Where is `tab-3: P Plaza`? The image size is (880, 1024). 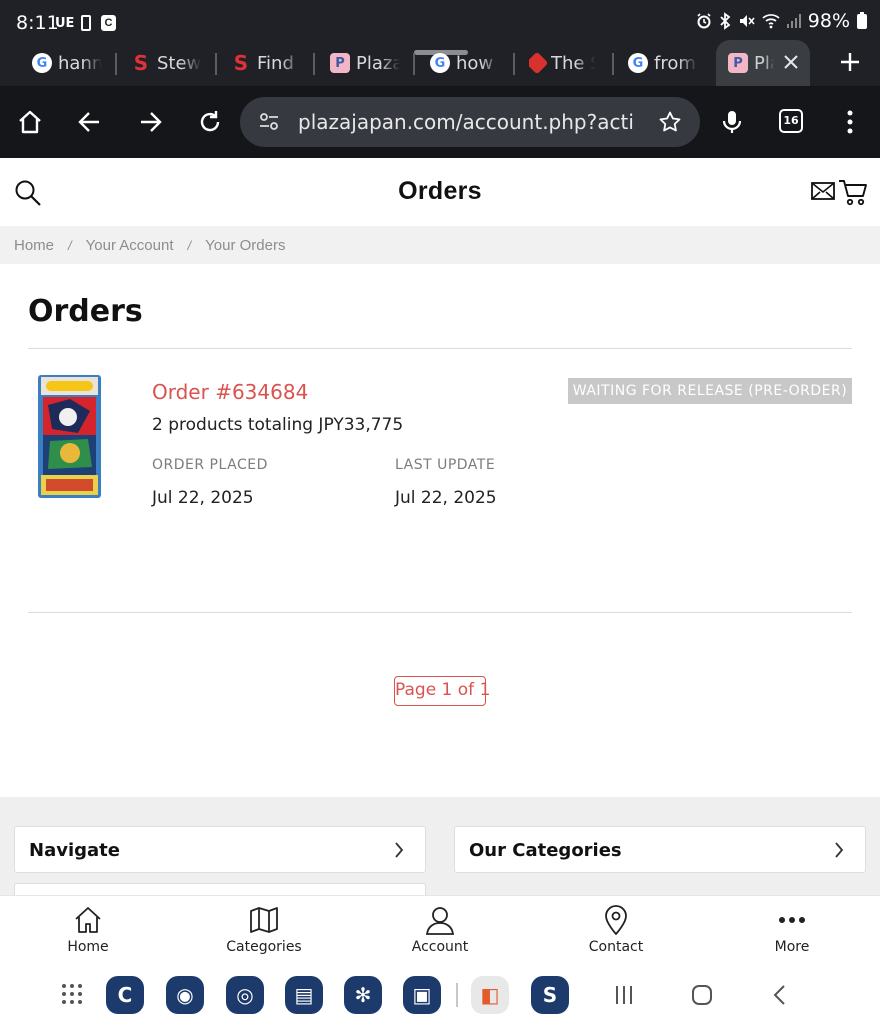 tab-3: P Plaza is located at coordinates (365, 63).